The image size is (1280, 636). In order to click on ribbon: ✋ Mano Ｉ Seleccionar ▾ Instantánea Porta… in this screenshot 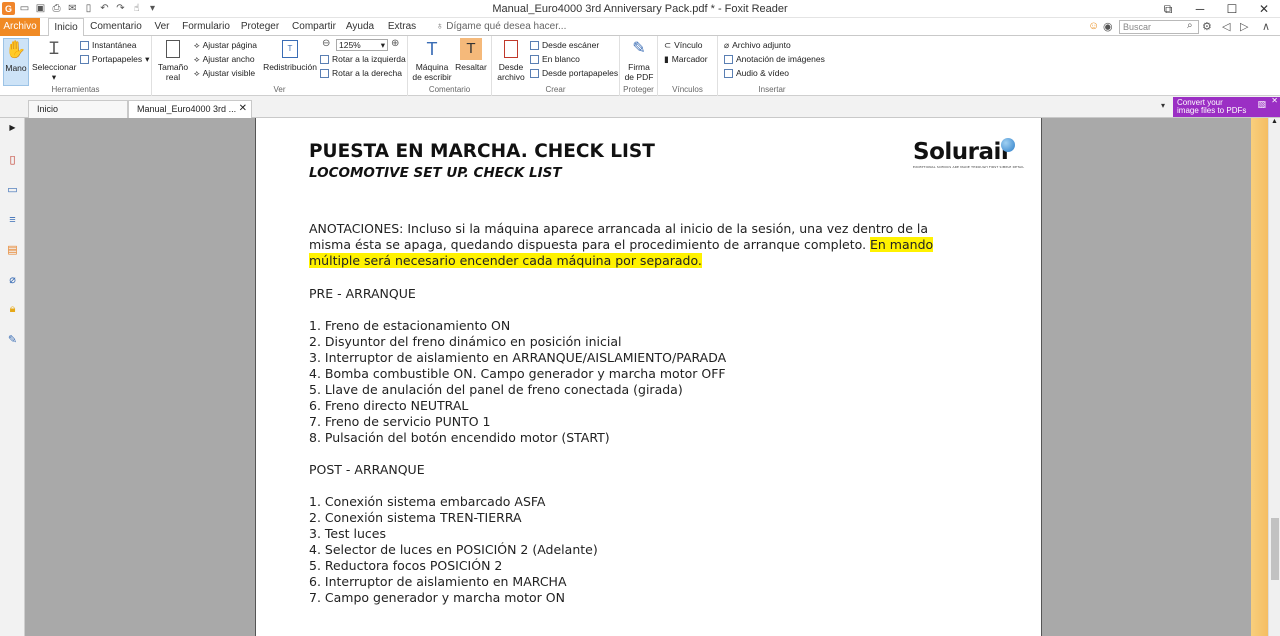, I will do `click(640, 66)`.